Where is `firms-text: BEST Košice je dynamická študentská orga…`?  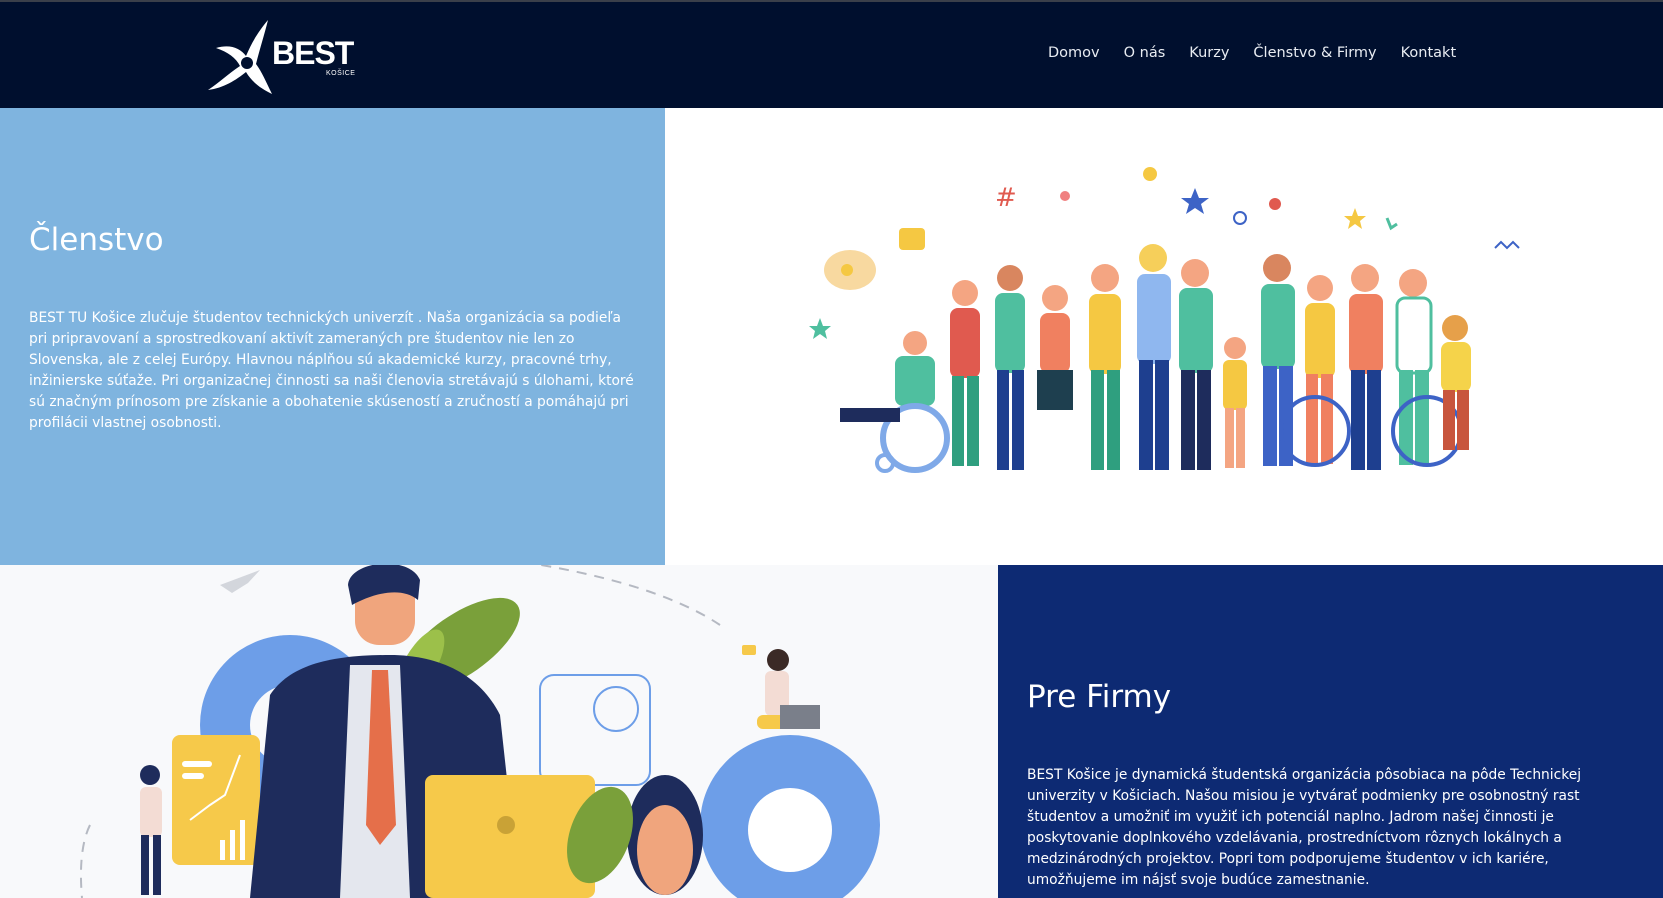
firms-text: BEST Košice je dynamická študentská orga… is located at coordinates (1304, 827).